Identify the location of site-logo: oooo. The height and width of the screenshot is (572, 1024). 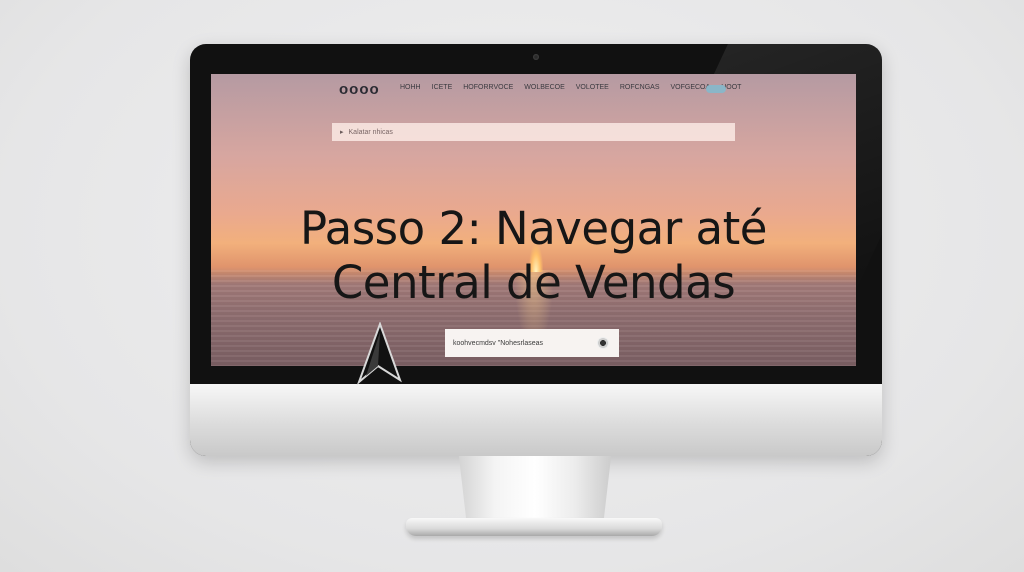
(359, 89).